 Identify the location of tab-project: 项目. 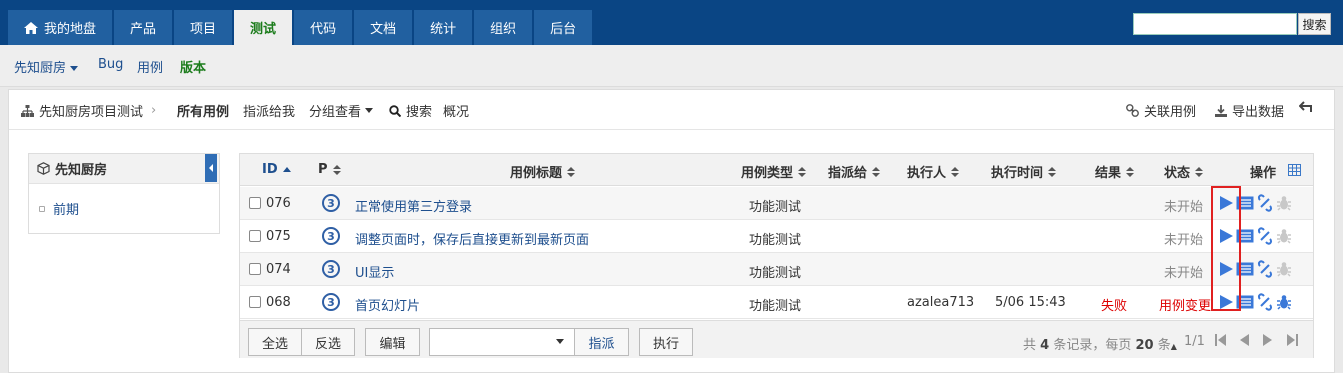
(203, 27).